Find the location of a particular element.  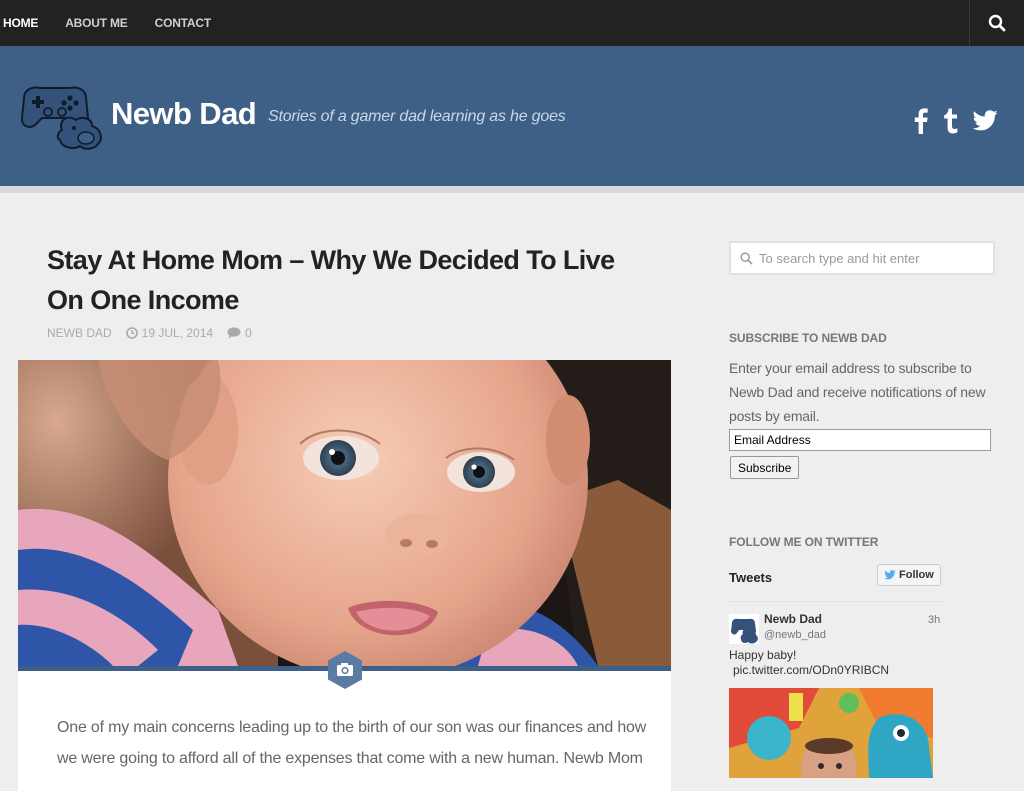

subscribe-widget-title: SUBSCRIBE TO NEWB DAD is located at coordinates (808, 338).